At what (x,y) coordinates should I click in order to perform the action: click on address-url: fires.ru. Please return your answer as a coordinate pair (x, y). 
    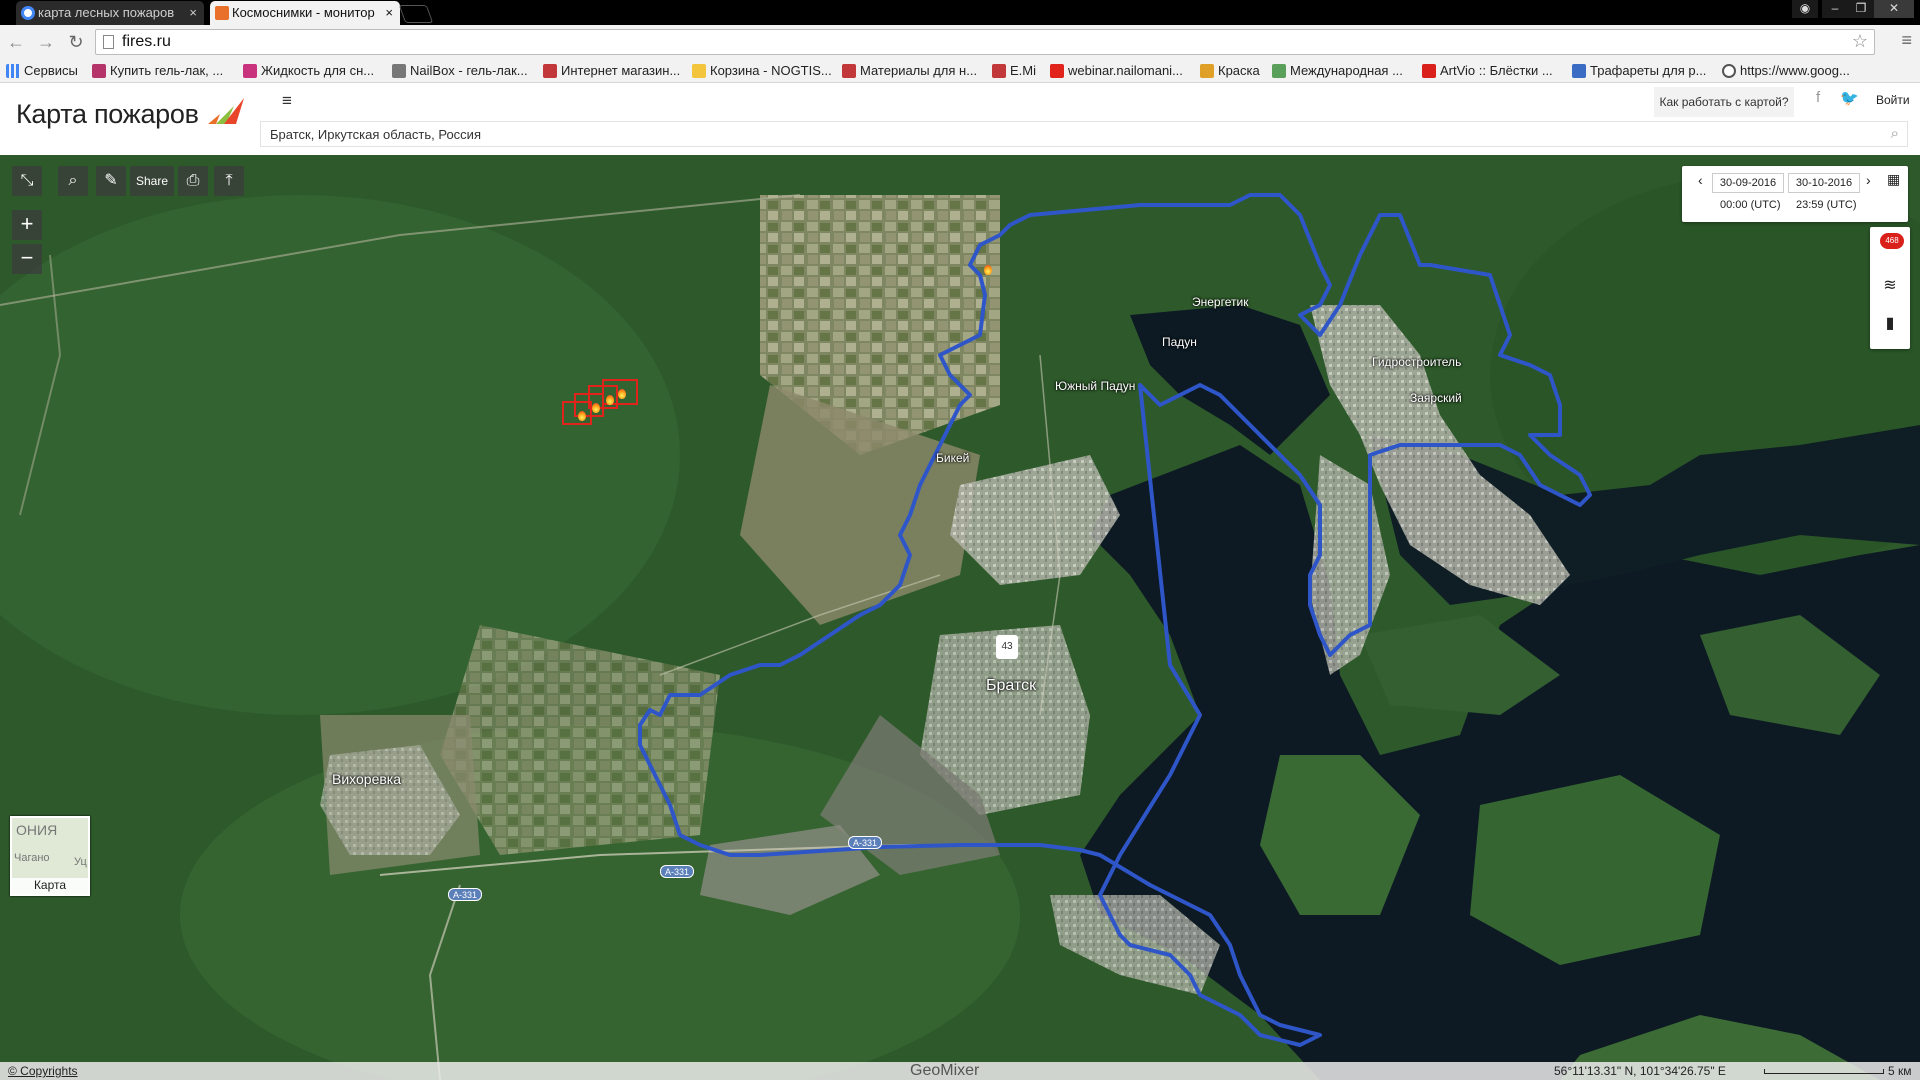
    Looking at the image, I should click on (146, 42).